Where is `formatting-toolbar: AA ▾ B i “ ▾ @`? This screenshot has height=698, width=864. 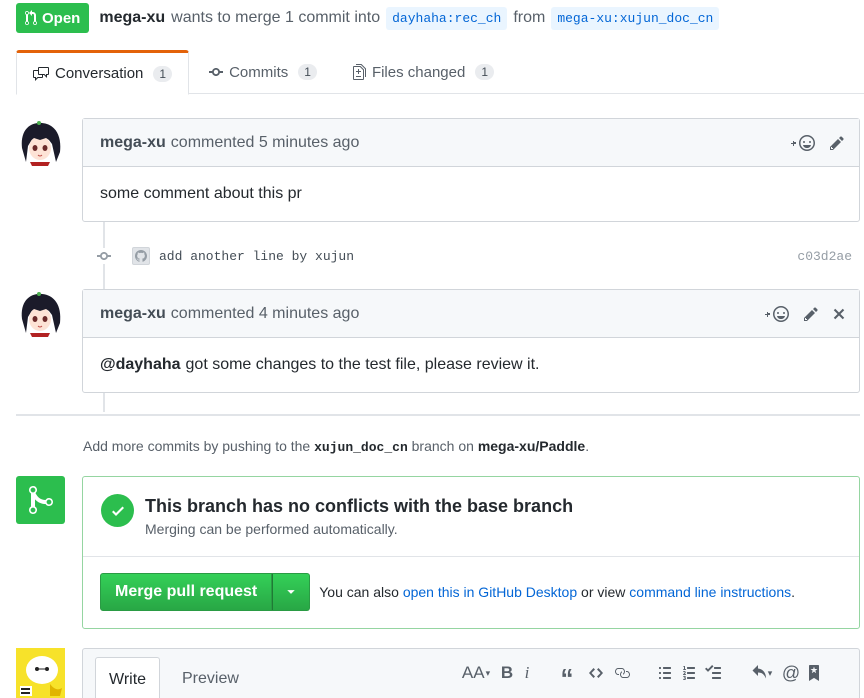
formatting-toolbar: AA ▾ B i “ ▾ @ is located at coordinates (642, 677).